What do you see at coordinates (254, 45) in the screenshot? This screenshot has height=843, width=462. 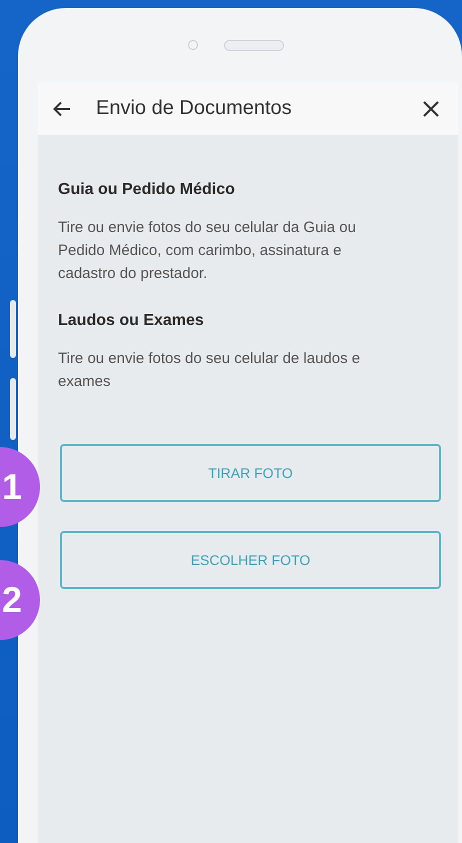 I see `speaker-icon` at bounding box center [254, 45].